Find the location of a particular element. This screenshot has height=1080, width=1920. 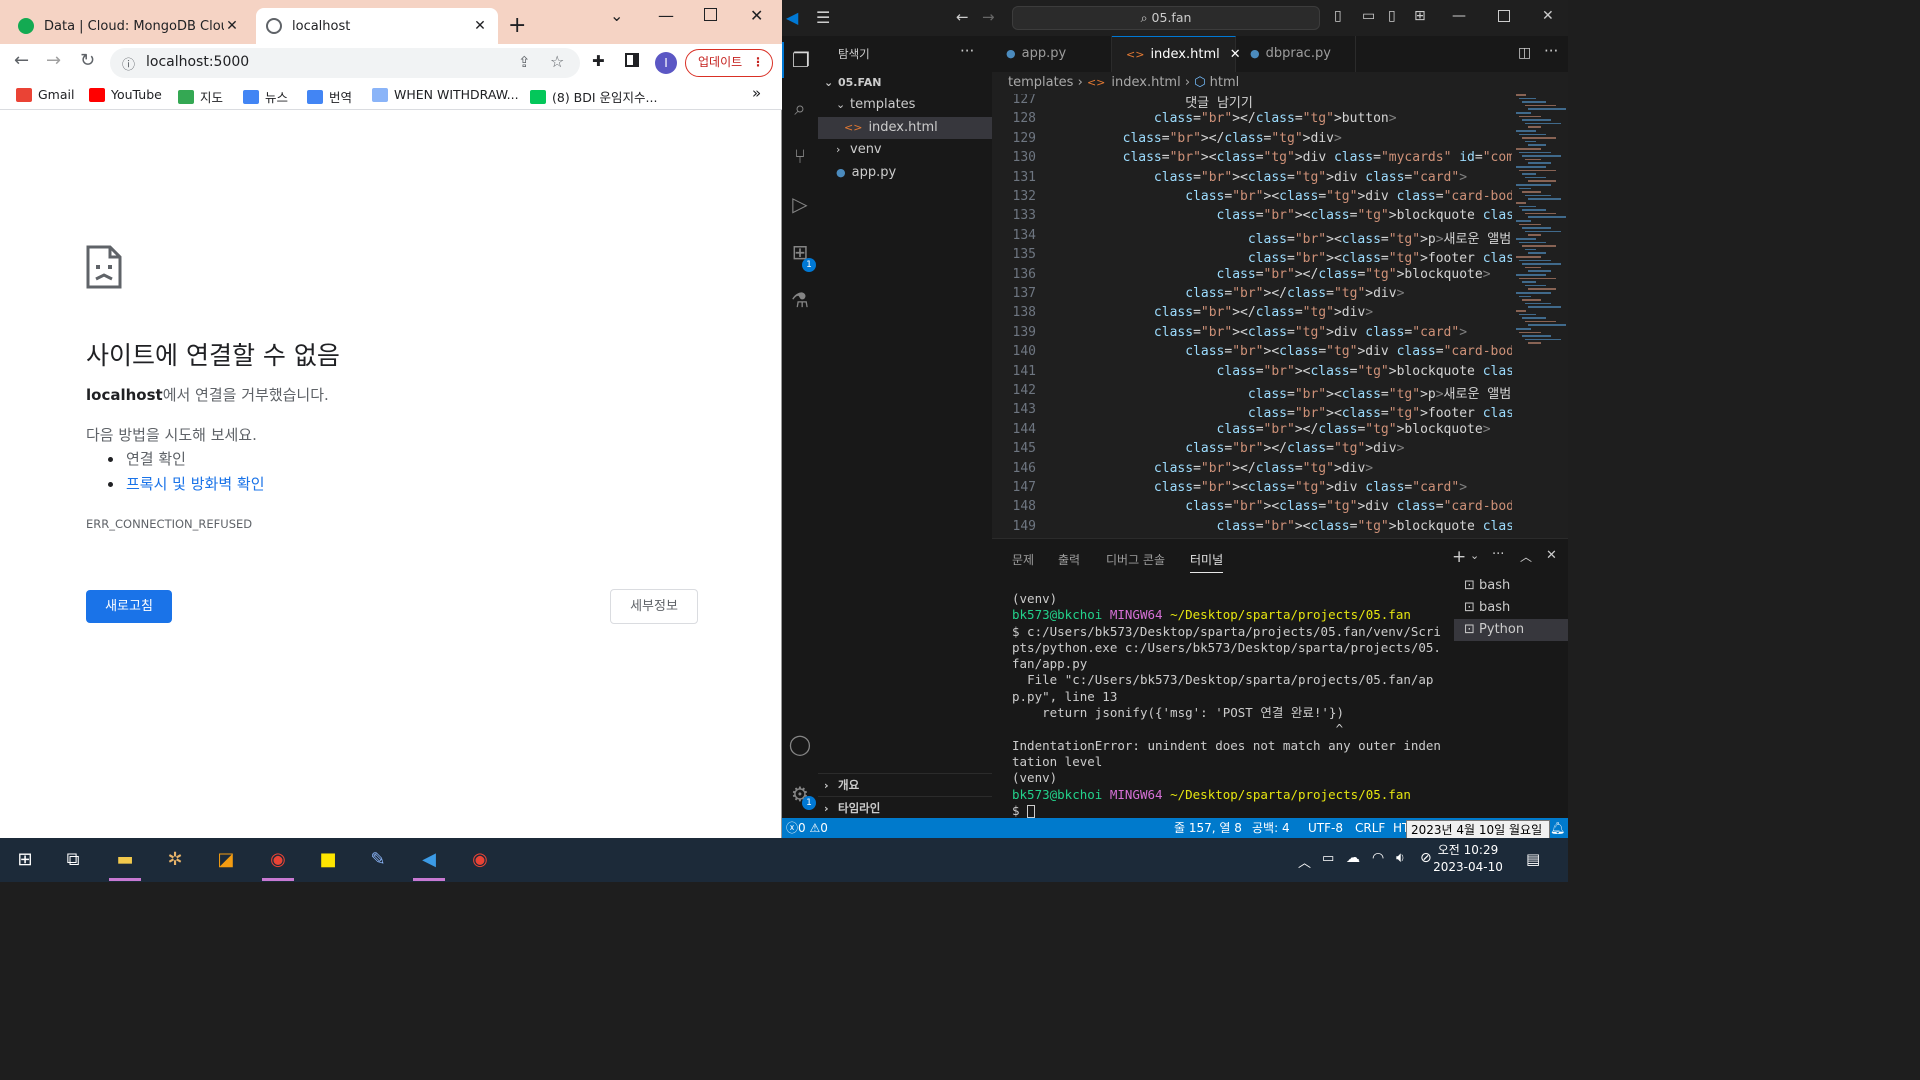

menu-icon: ☰ is located at coordinates (823, 17).